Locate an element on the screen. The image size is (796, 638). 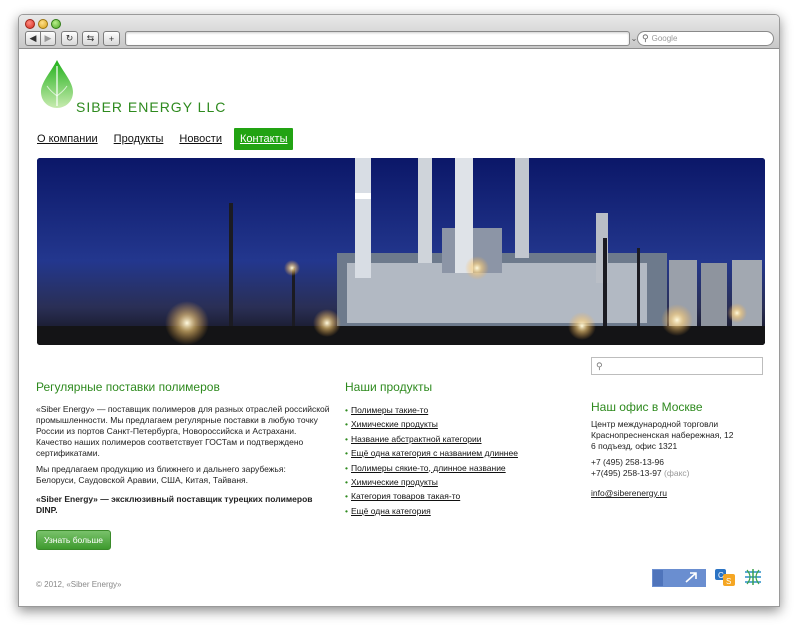
fax-number: +7(495) 258-13-97 is located at coordinates (626, 473).